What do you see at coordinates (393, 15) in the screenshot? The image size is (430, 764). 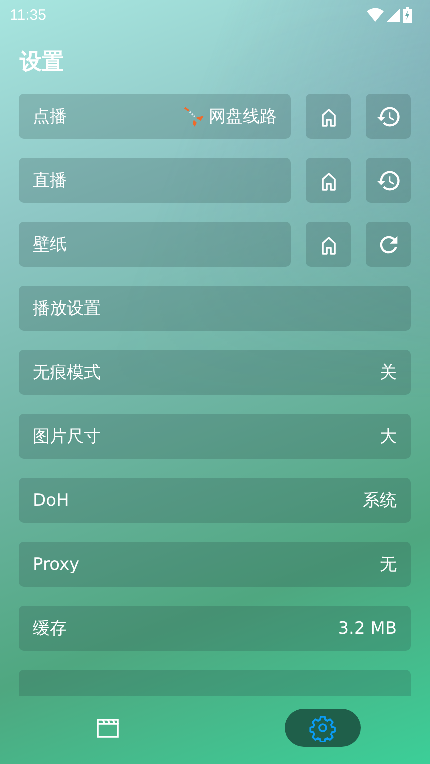 I see `signal-icon` at bounding box center [393, 15].